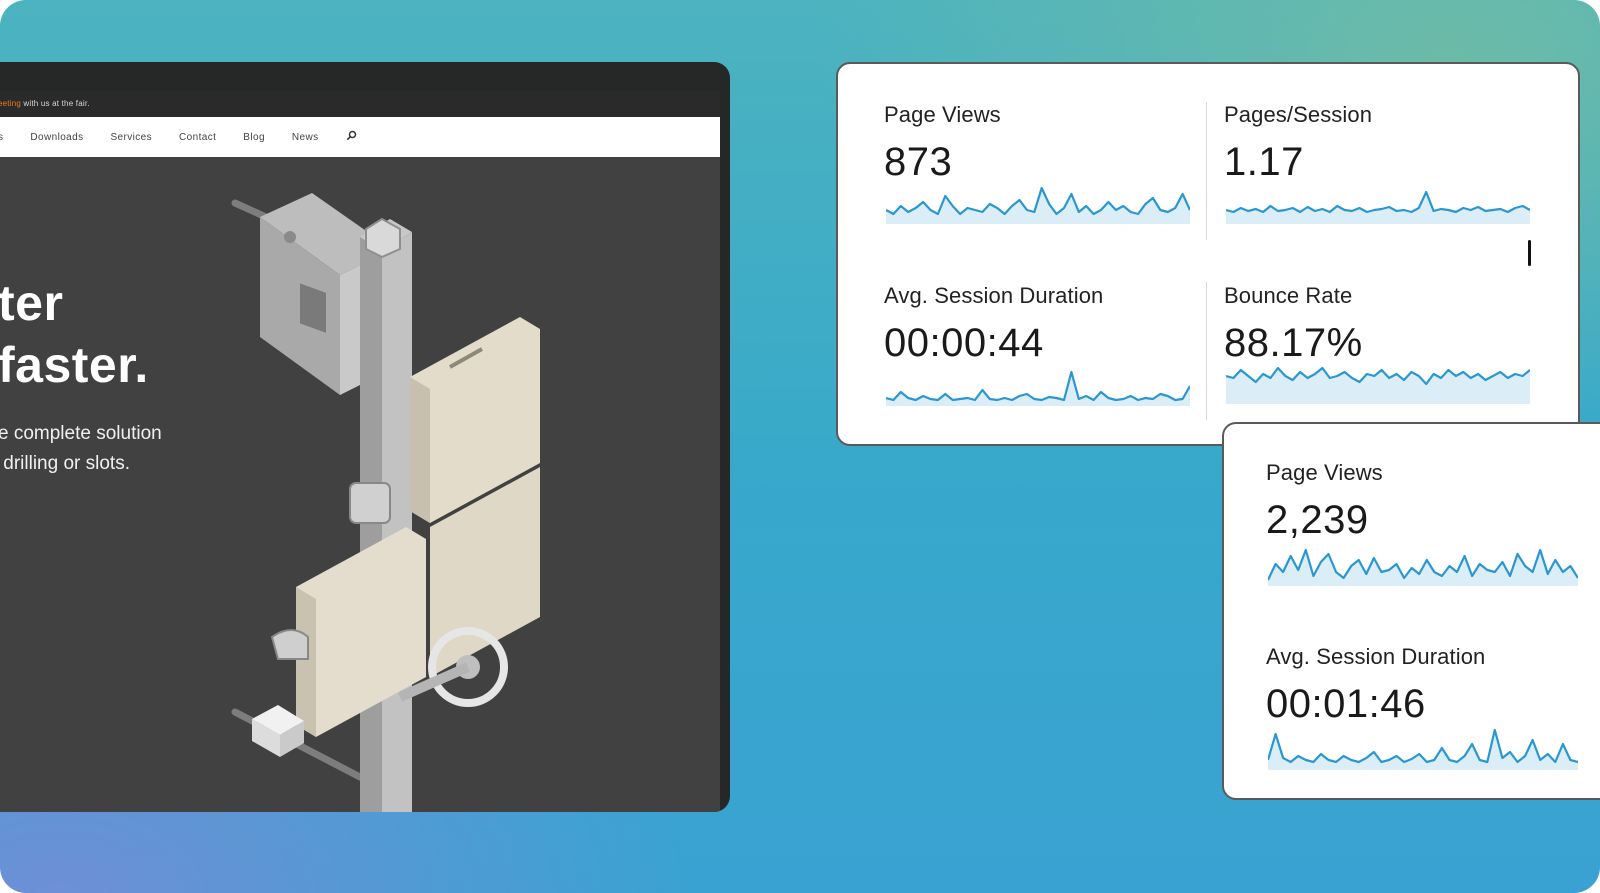 This screenshot has width=1600, height=893. Describe the element at coordinates (1346, 704) in the screenshot. I see `metric-value: 00:01:46` at that location.